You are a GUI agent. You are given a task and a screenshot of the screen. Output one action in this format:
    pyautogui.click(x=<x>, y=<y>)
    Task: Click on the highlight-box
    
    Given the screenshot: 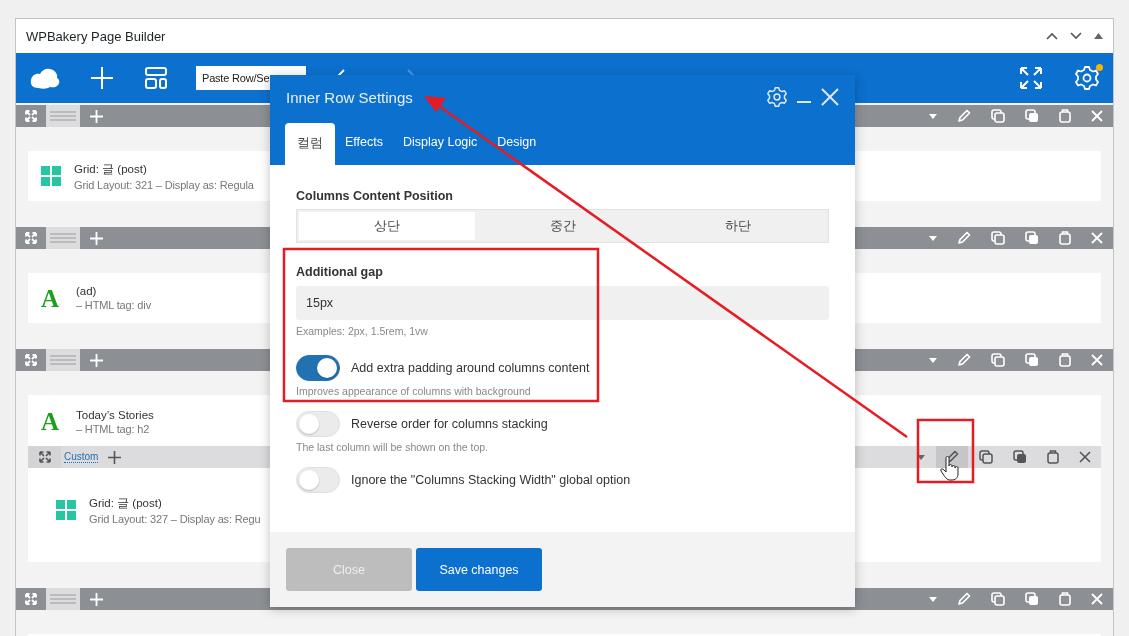 What is the action you would take?
    pyautogui.click(x=945, y=451)
    